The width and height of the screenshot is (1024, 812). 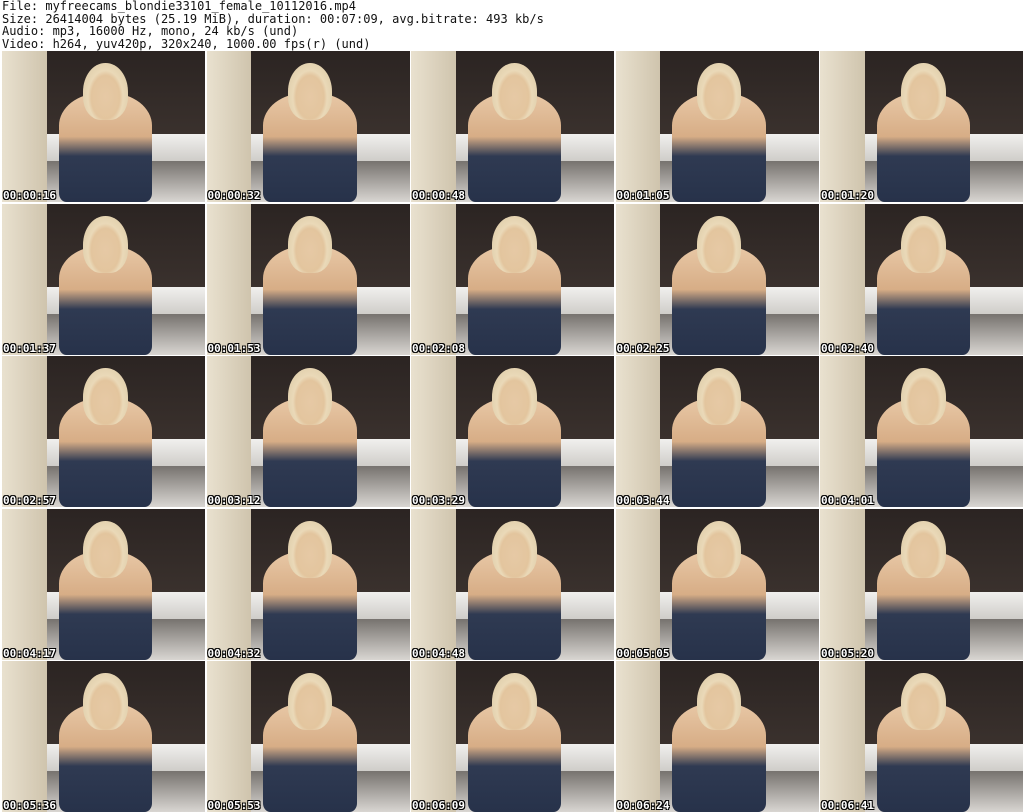 What do you see at coordinates (234, 805) in the screenshot?
I see `frame-timestamp: 00:05:53` at bounding box center [234, 805].